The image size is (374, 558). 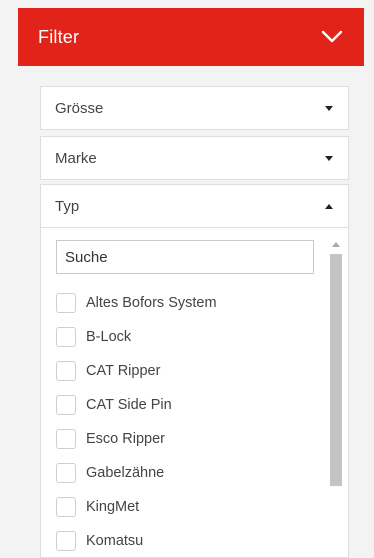 What do you see at coordinates (185, 257) in the screenshot?
I see `search-input` at bounding box center [185, 257].